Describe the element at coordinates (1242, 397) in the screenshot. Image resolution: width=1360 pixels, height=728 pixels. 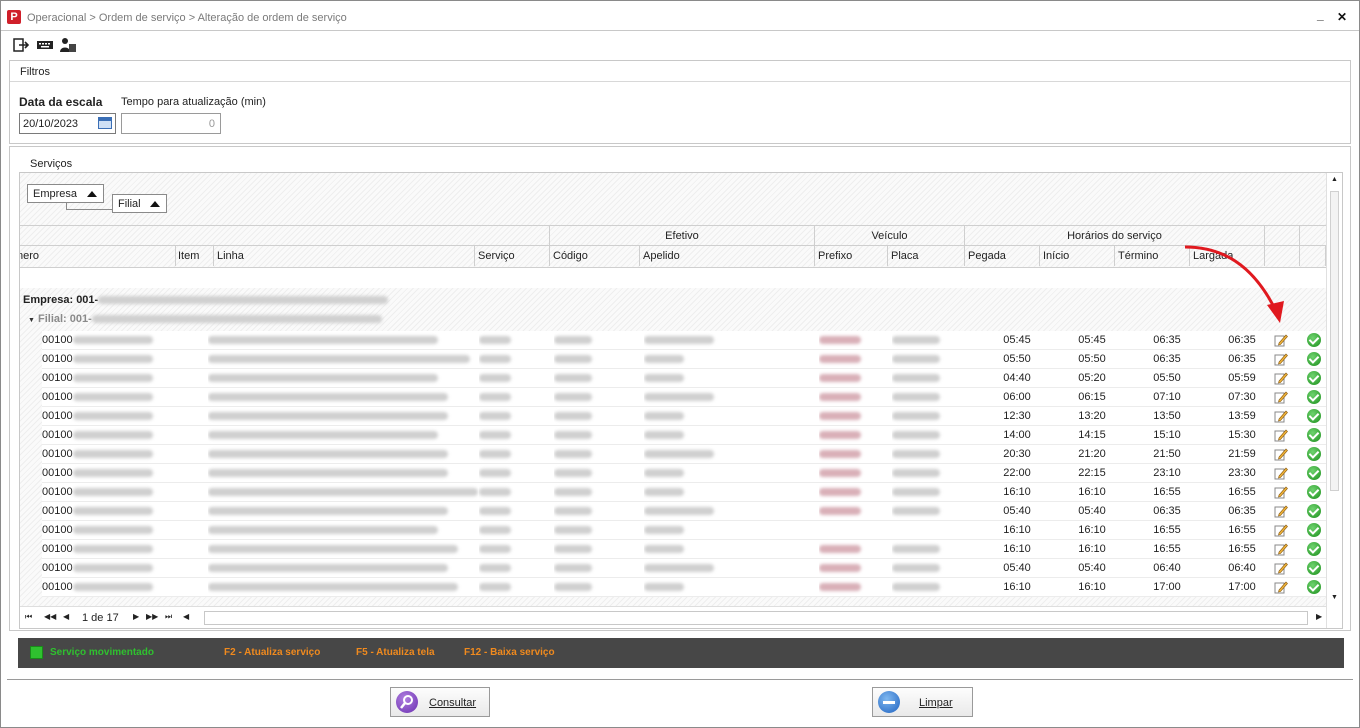
I see `largada-cell: 07:30` at that location.